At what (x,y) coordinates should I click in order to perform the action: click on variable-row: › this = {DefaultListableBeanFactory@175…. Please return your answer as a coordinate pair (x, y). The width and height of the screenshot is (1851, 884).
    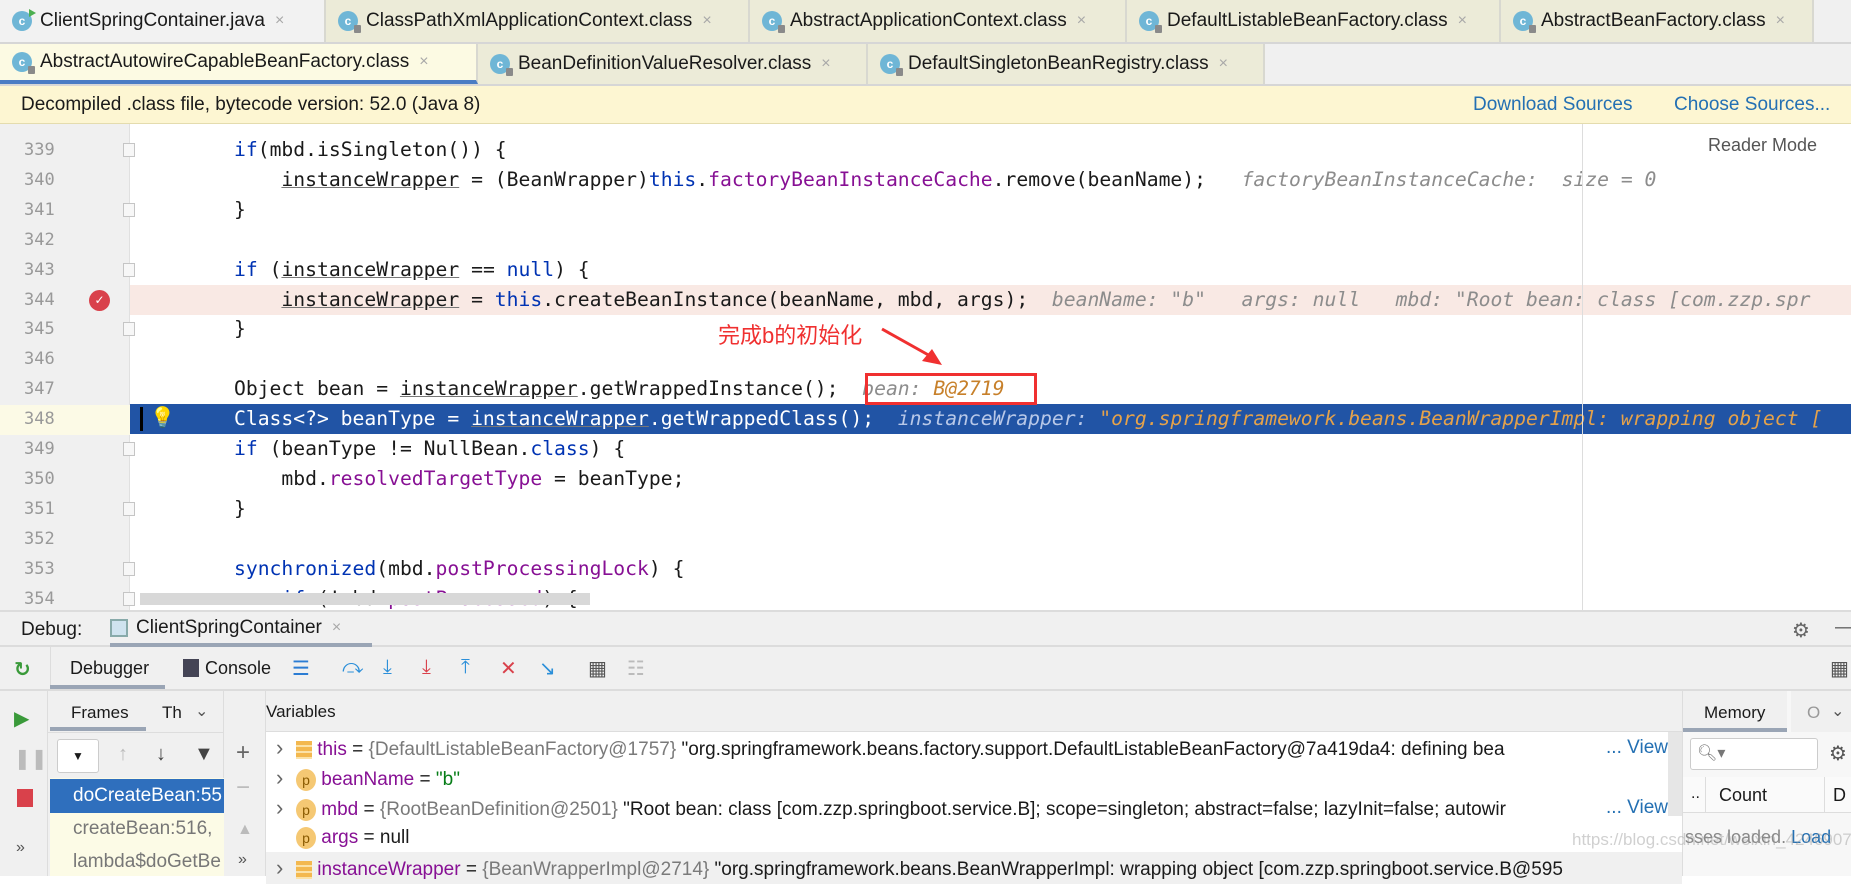
    Looking at the image, I should click on (974, 748).